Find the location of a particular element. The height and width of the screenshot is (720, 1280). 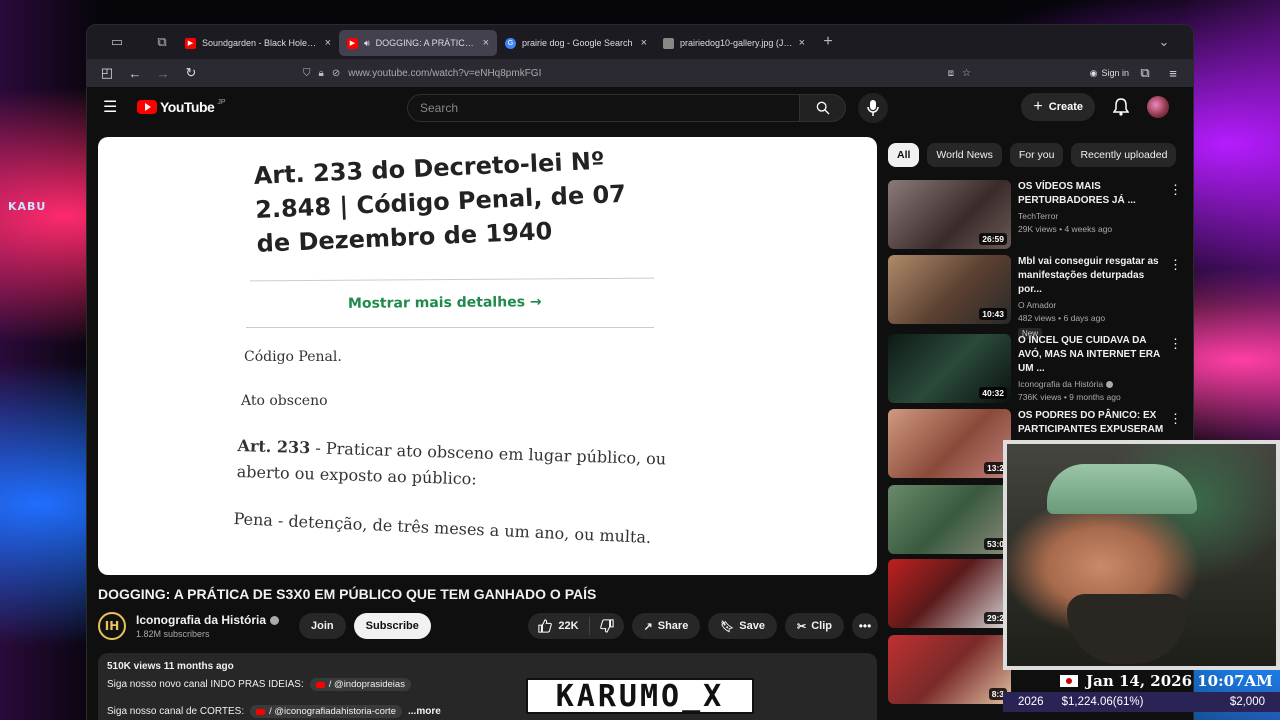

like-count: 22K is located at coordinates (568, 626).